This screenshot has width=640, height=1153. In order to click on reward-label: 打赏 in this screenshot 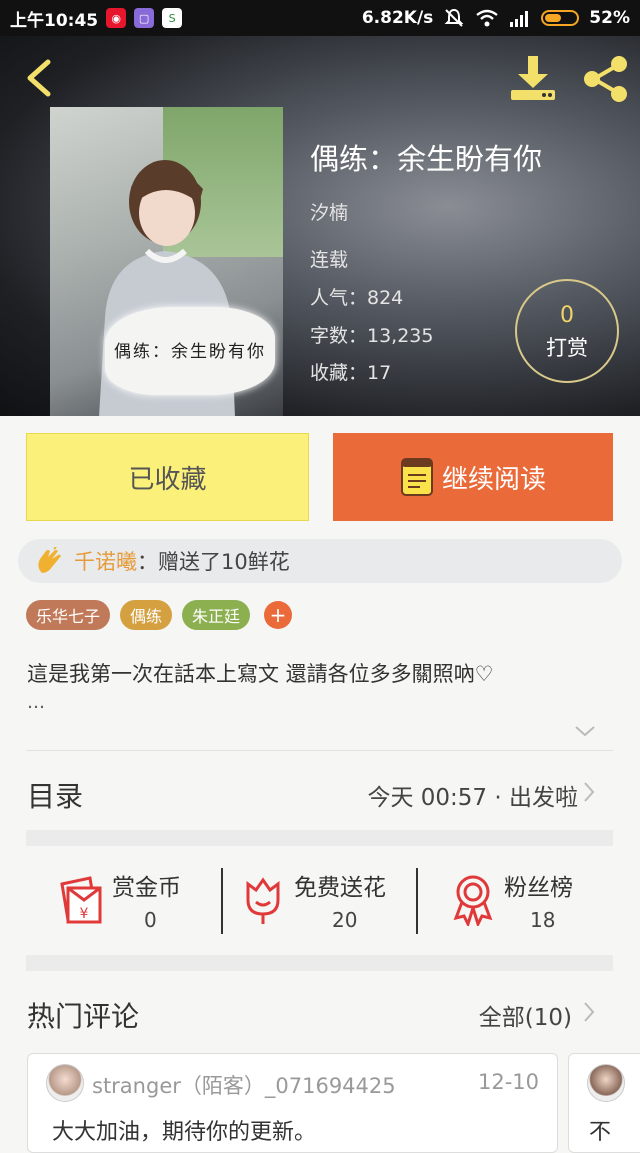, I will do `click(567, 348)`.